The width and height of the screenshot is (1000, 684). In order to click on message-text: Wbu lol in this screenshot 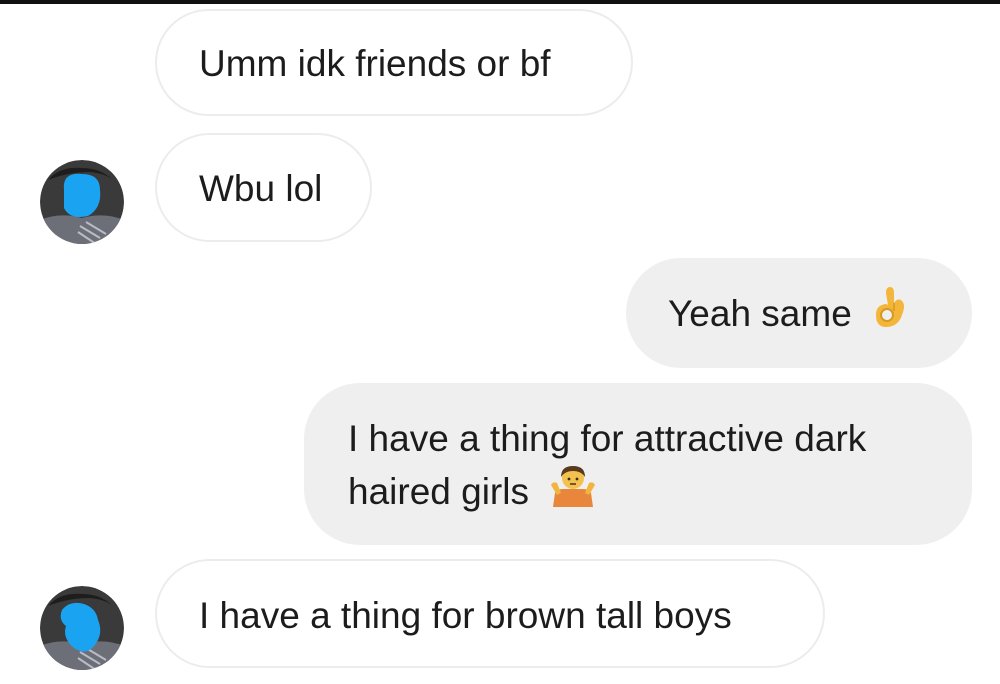, I will do `click(261, 188)`.